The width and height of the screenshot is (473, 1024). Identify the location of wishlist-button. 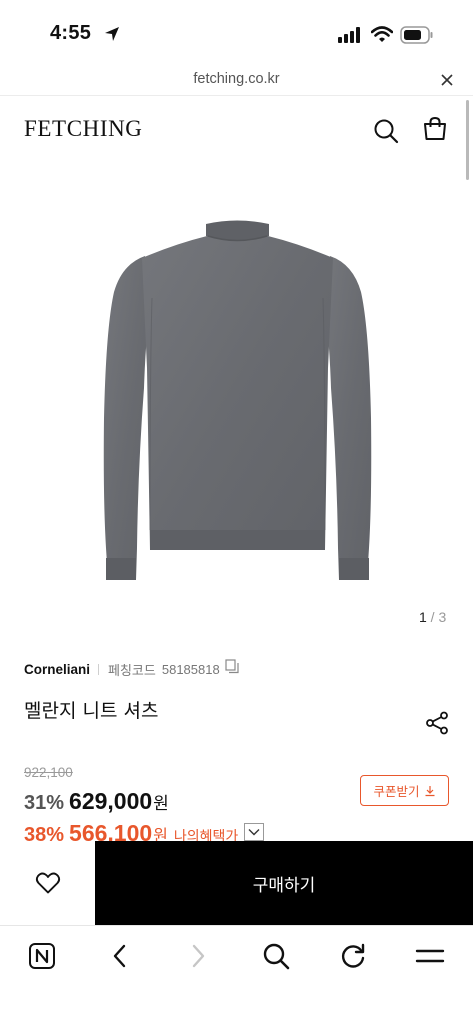
(47, 883).